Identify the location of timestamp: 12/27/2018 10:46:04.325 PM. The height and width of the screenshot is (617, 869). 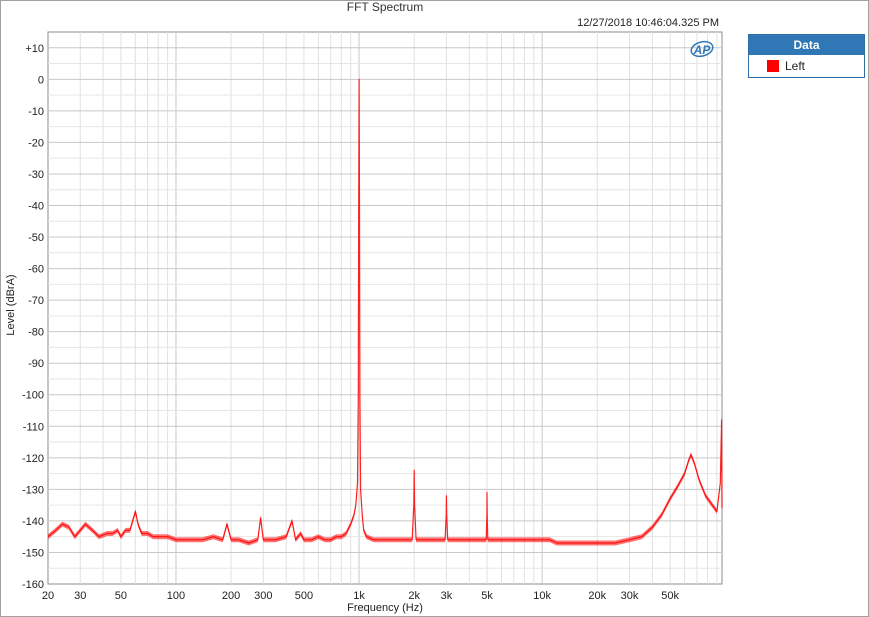
(648, 23).